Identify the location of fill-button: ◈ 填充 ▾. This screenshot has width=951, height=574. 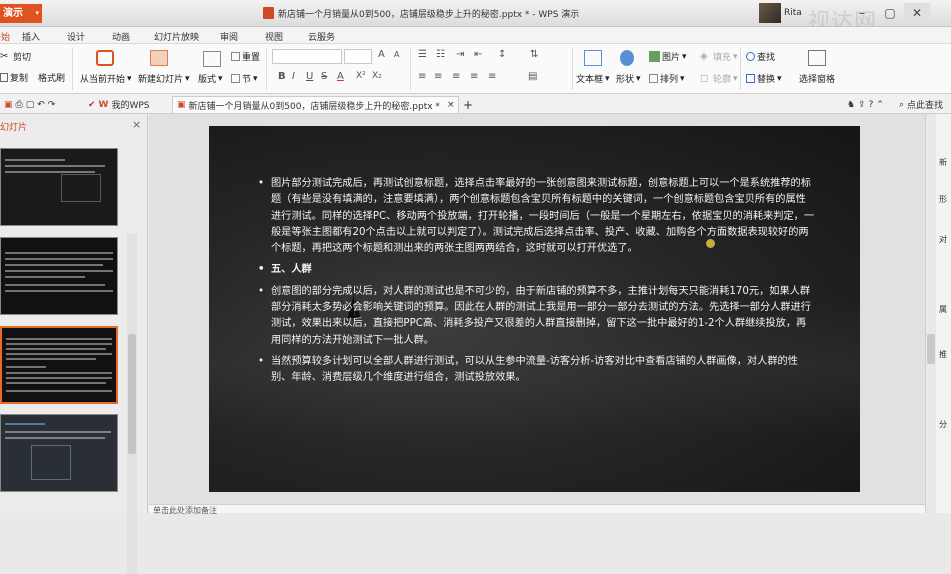
(719, 56).